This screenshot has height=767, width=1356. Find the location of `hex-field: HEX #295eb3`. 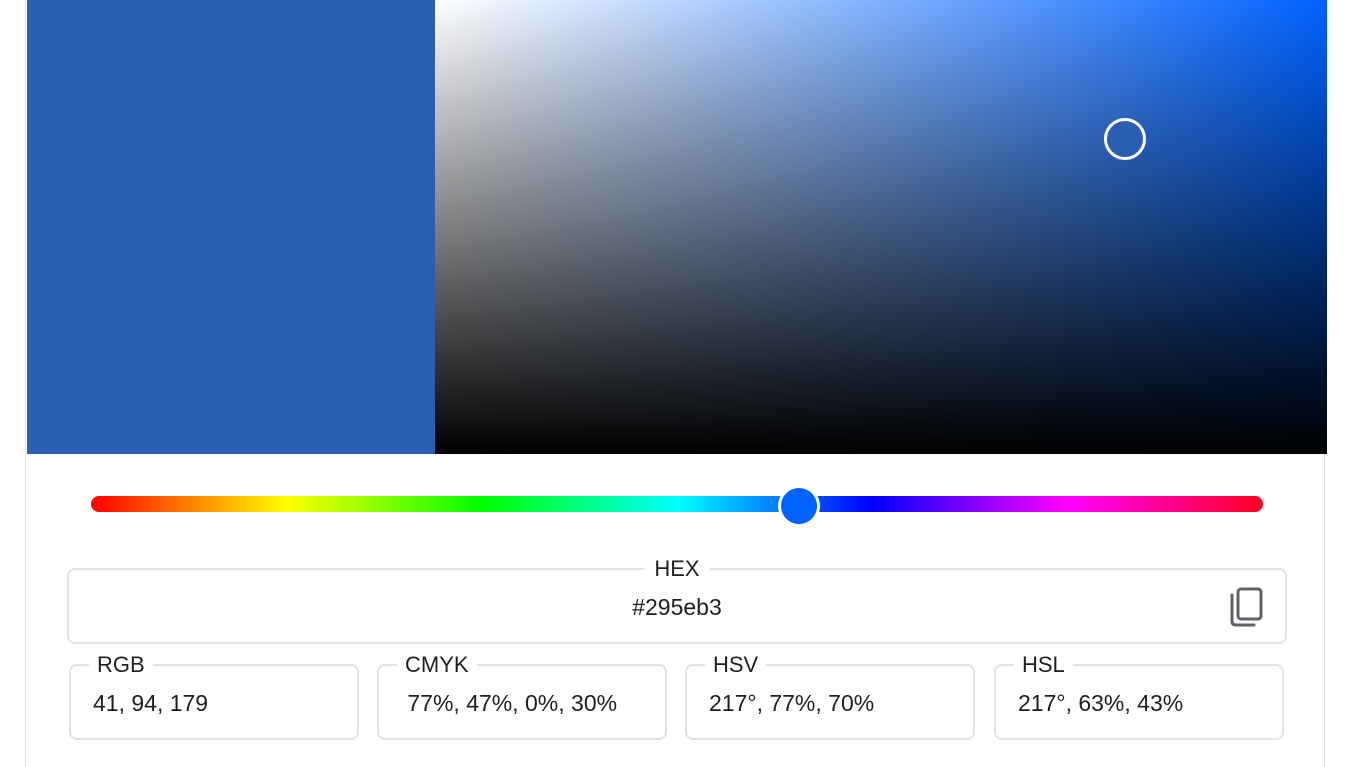

hex-field: HEX #295eb3 is located at coordinates (677, 600).